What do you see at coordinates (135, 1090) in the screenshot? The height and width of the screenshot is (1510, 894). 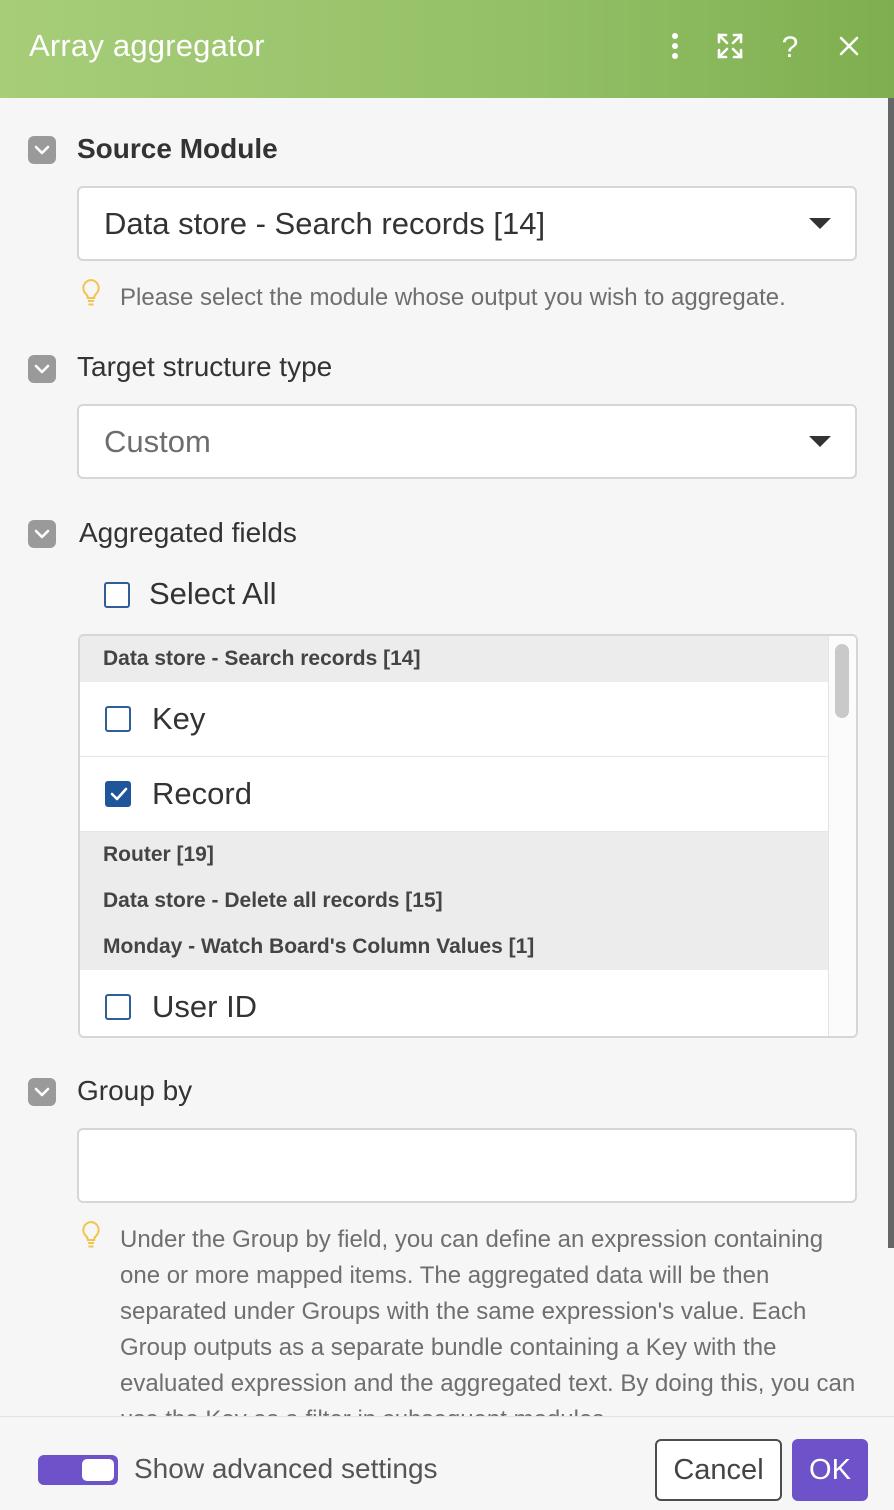 I see `group-by-label: Group by` at bounding box center [135, 1090].